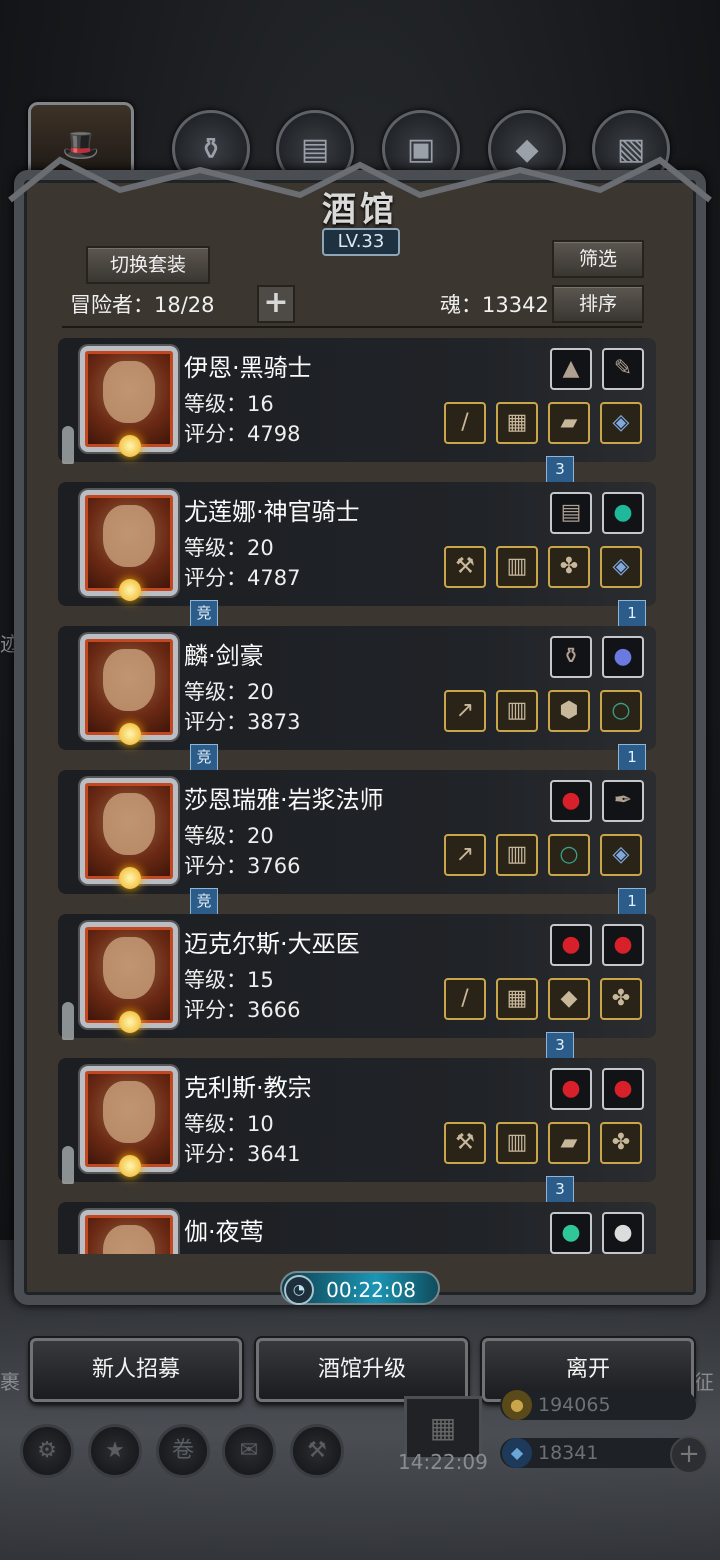 This screenshot has width=720, height=1560. What do you see at coordinates (623, 657) in the screenshot?
I see `orb-icon: ●` at bounding box center [623, 657].